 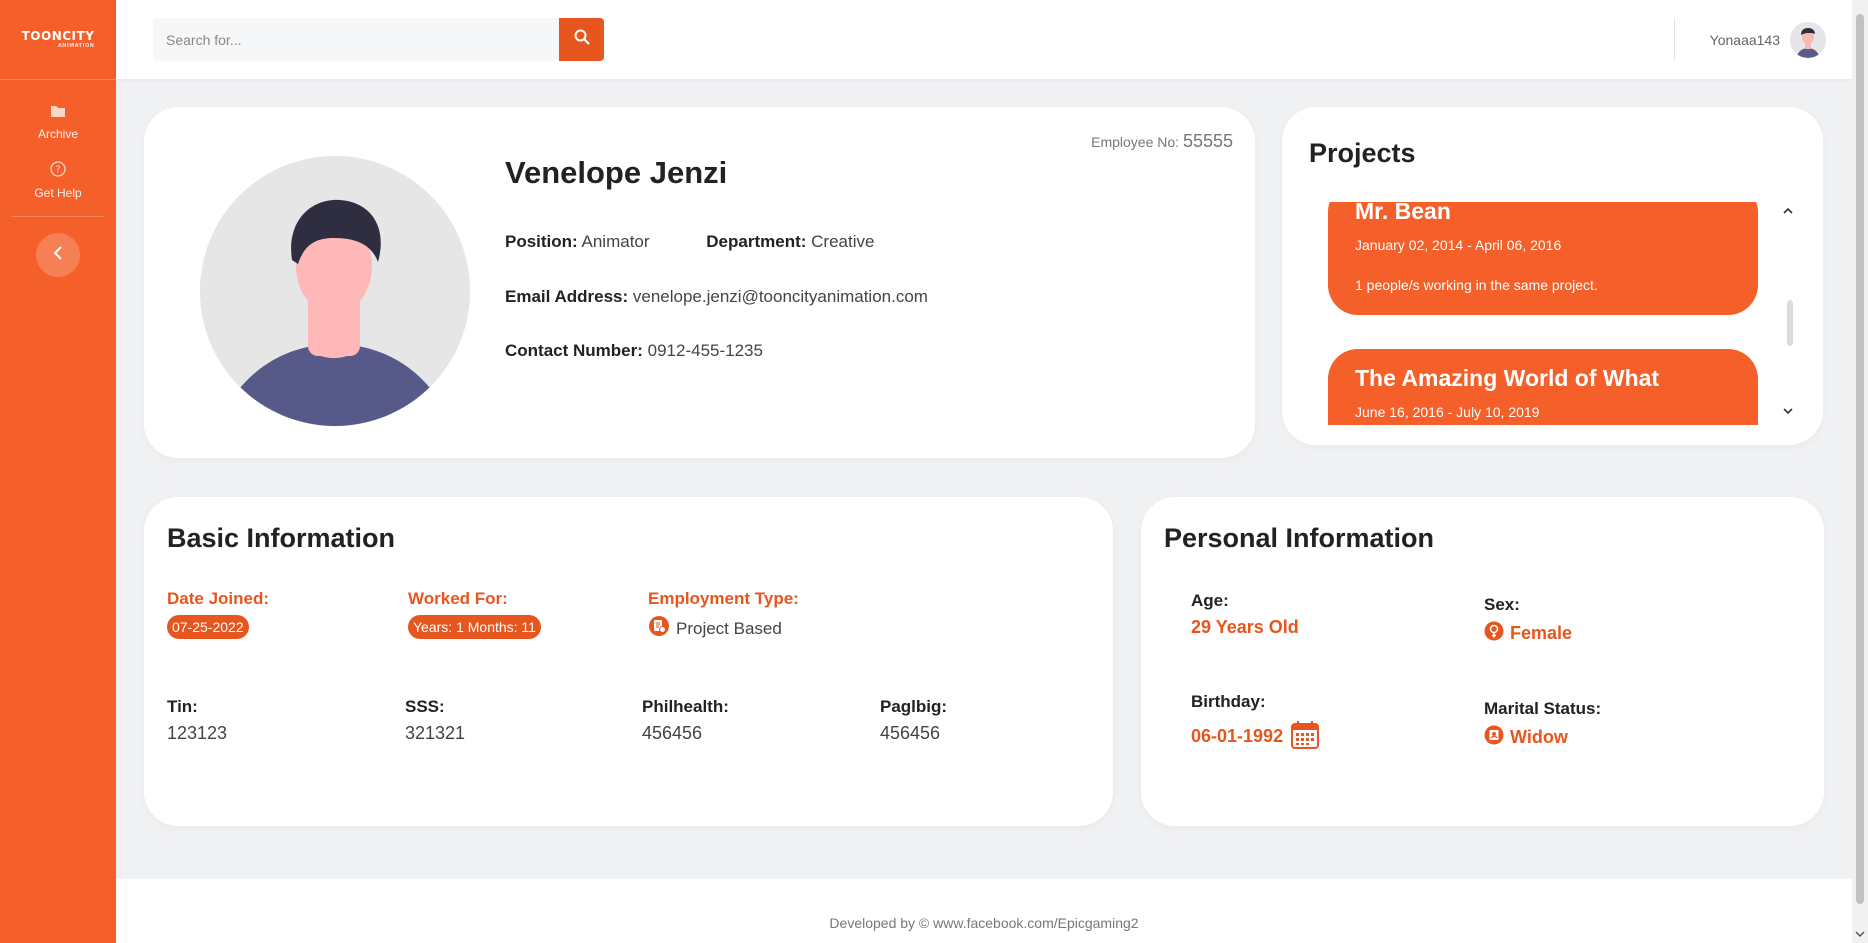 I want to click on footer-area, so click(x=984, y=911).